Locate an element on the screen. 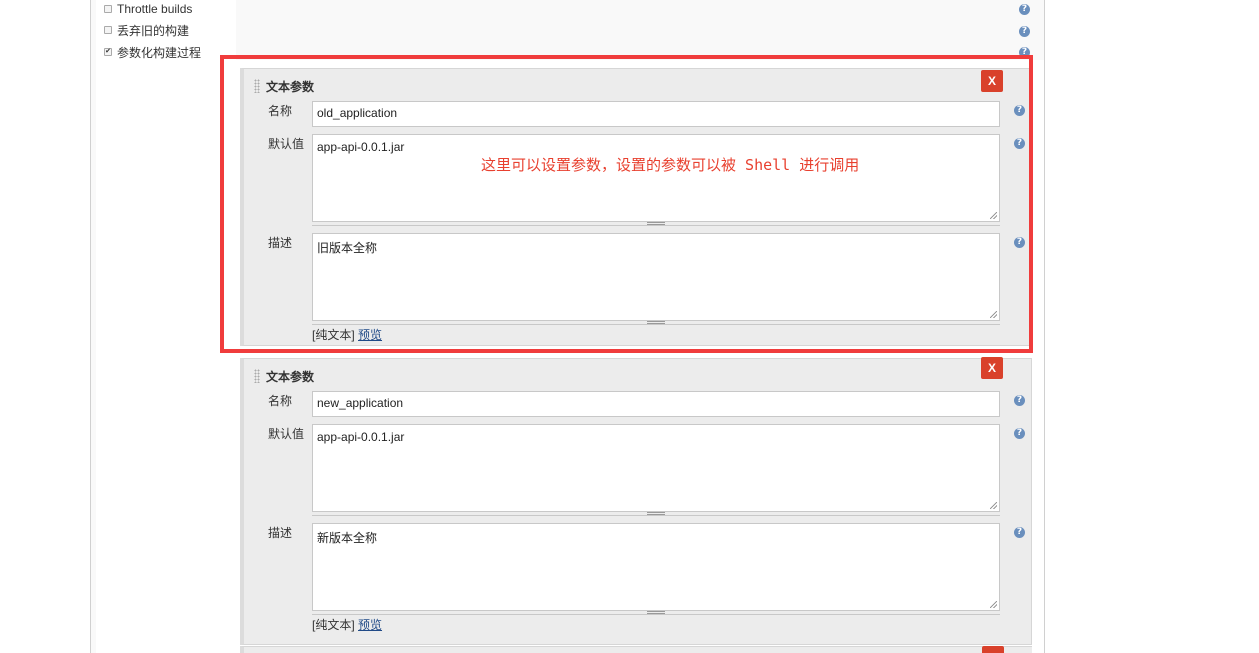 The height and width of the screenshot is (653, 1259). preview-link: 预览 is located at coordinates (370, 625).